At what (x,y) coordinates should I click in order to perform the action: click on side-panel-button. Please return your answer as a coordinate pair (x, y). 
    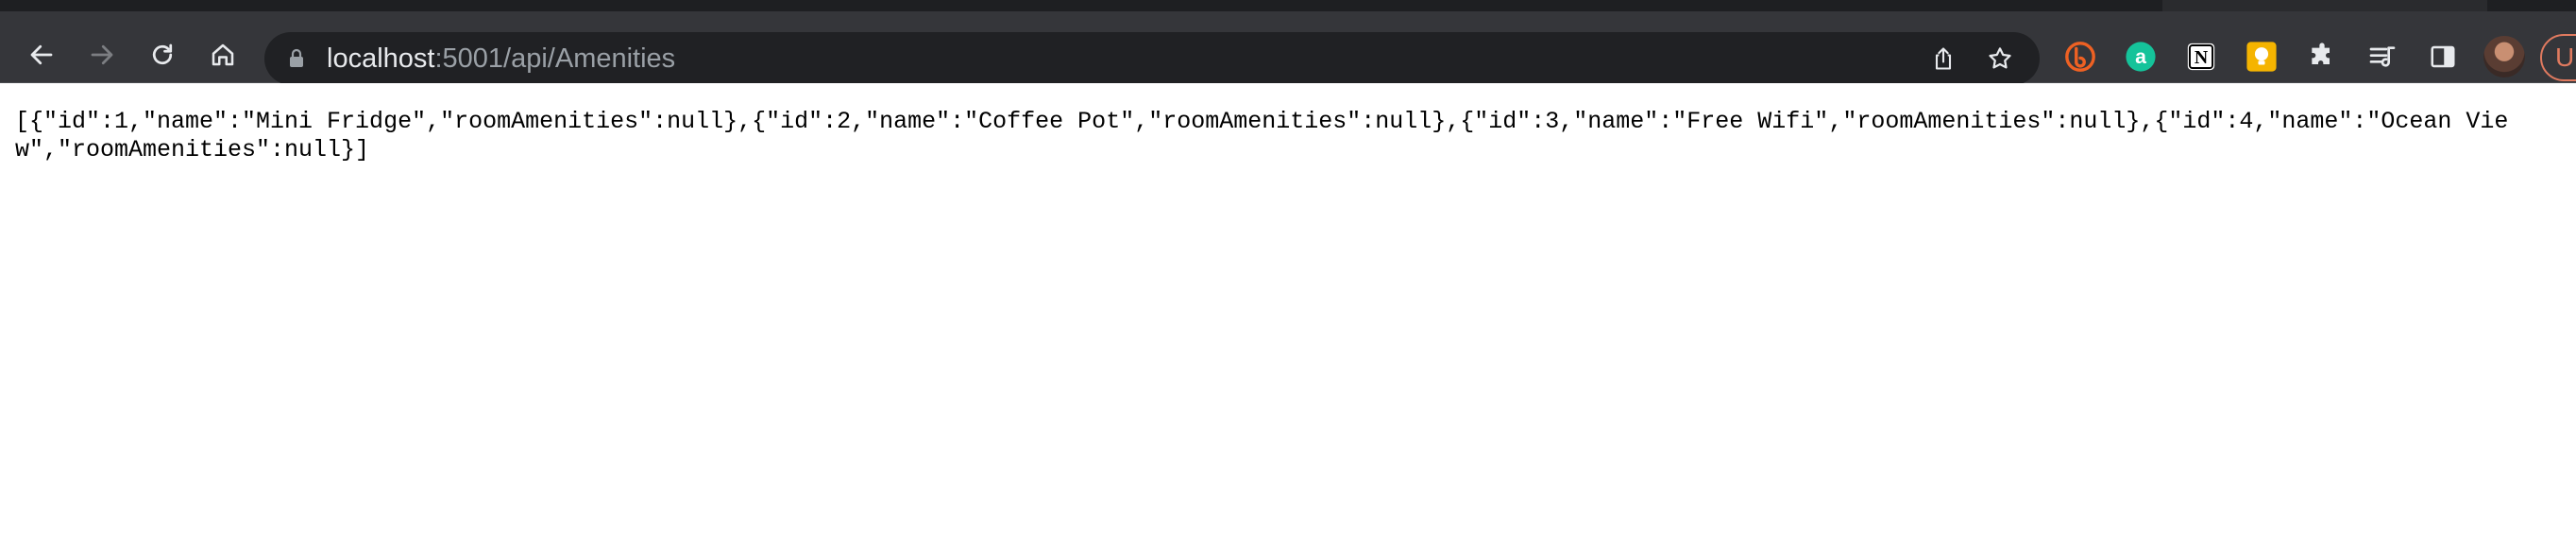
    Looking at the image, I should click on (2443, 57).